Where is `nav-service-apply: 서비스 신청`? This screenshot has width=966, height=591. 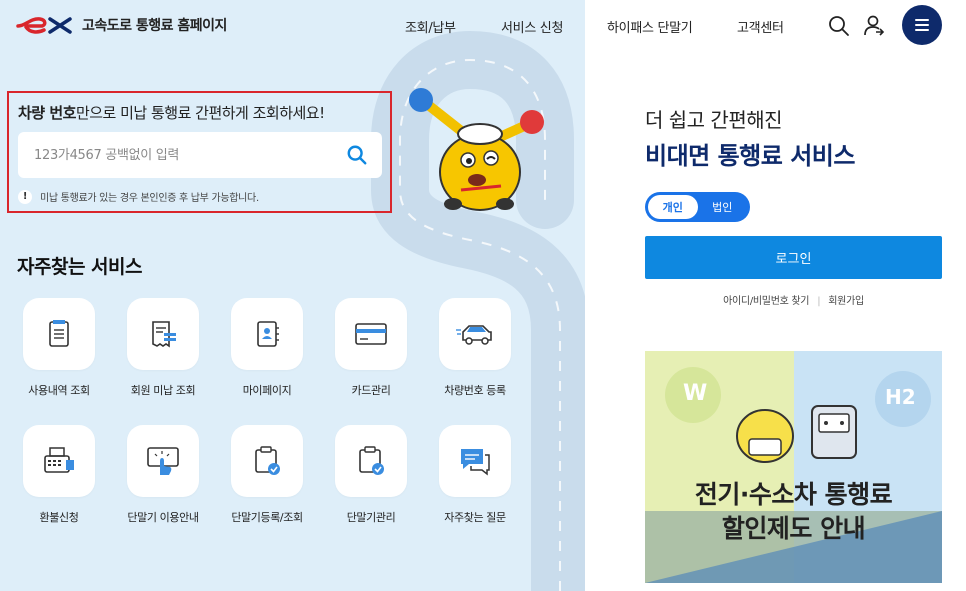
nav-service-apply: 서비스 신청 is located at coordinates (532, 26).